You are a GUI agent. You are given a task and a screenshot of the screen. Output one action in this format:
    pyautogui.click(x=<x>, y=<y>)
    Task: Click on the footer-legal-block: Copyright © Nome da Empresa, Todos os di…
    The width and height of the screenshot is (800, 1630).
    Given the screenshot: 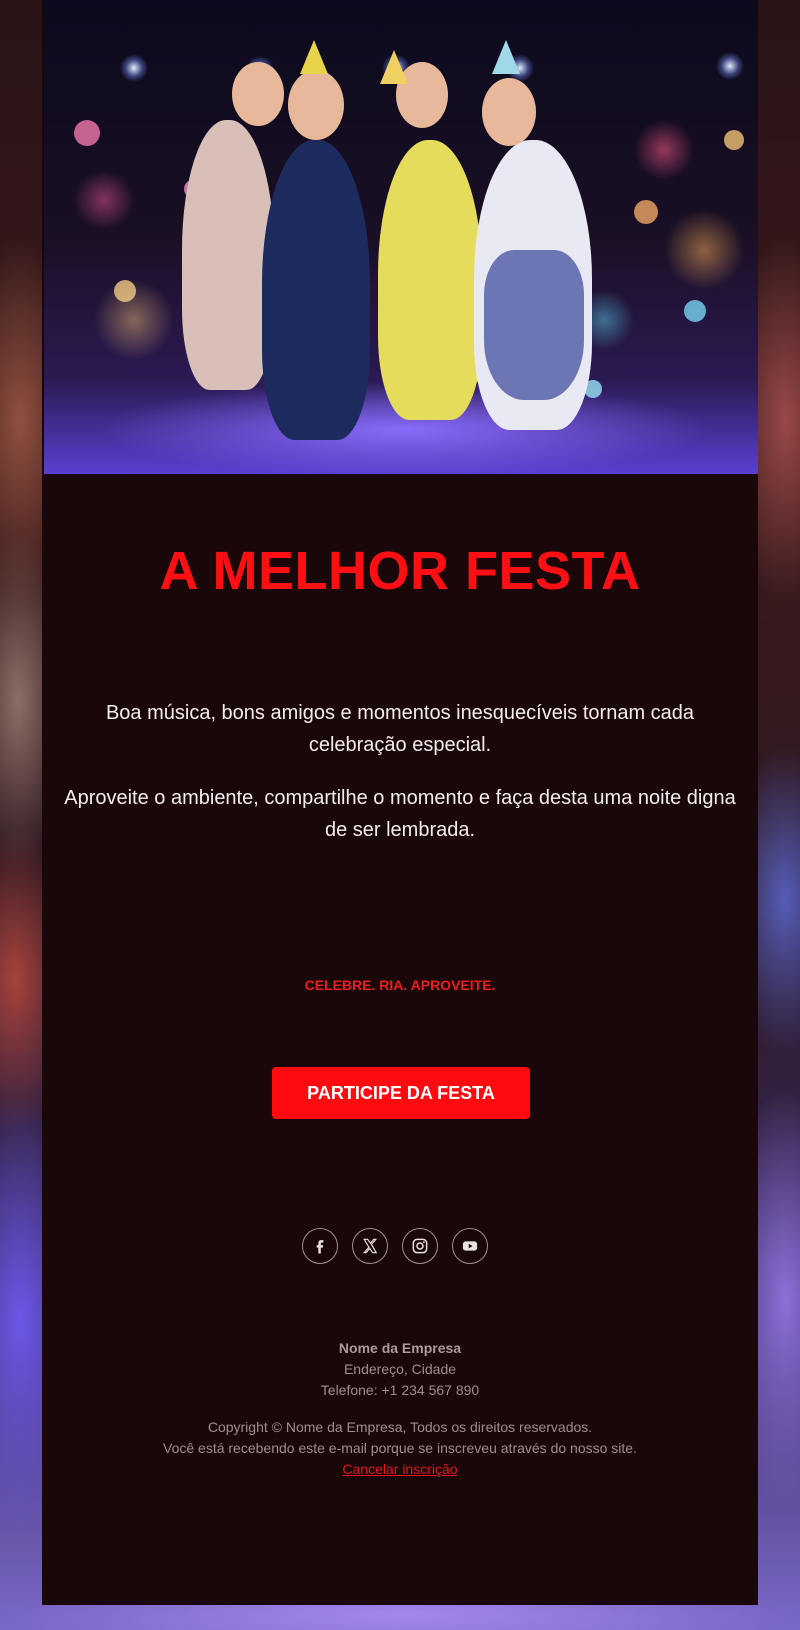 What is the action you would take?
    pyautogui.click(x=400, y=1448)
    